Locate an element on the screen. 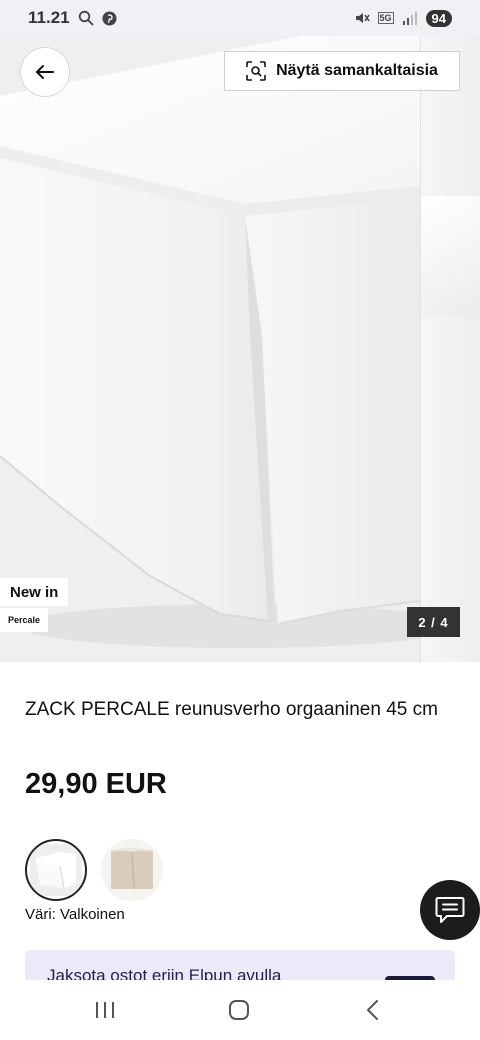 Image resolution: width=480 pixels, height=1040 pixels. selected-color-label: Väri: Valkoinen is located at coordinates (75, 914).